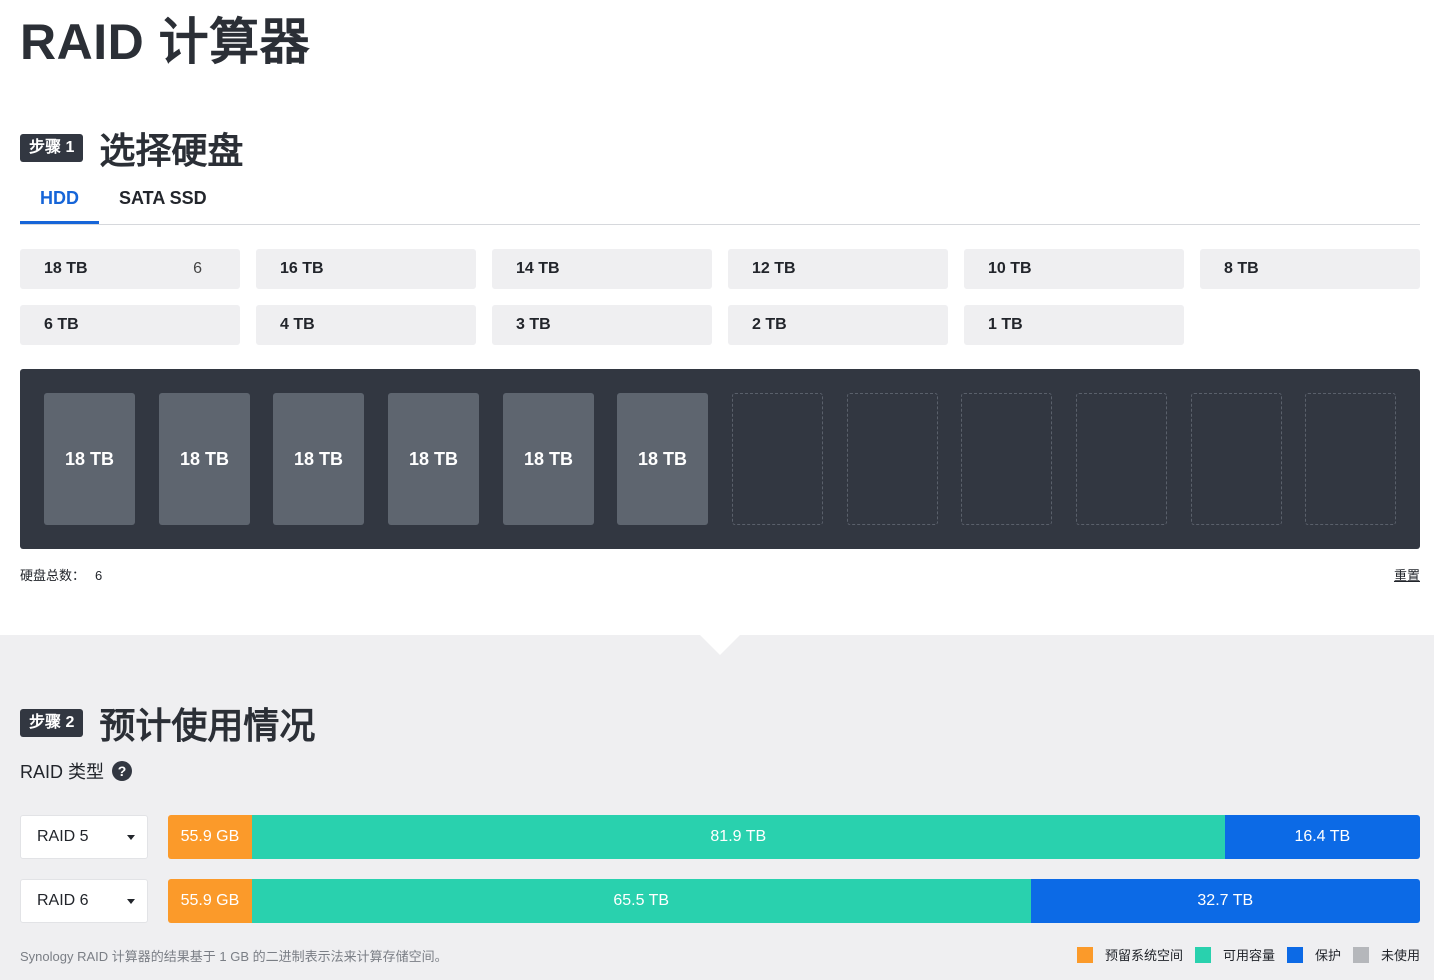 This screenshot has height=980, width=1434. What do you see at coordinates (53, 575) in the screenshot?
I see `disk-total-label: 硬盘总数：` at bounding box center [53, 575].